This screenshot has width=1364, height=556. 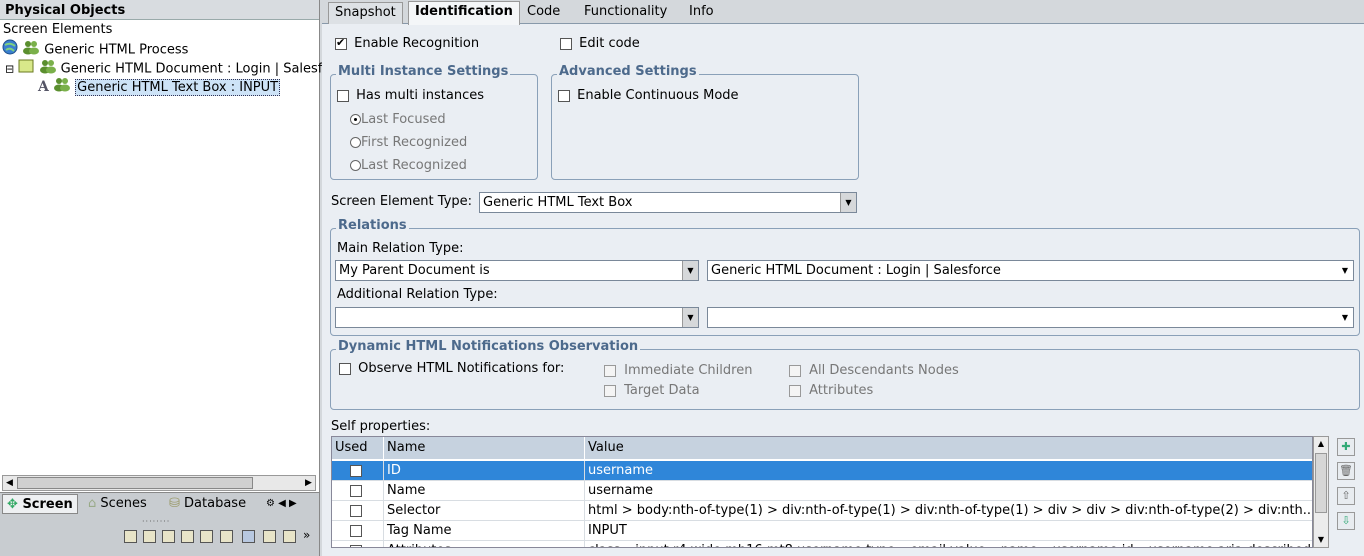 What do you see at coordinates (358, 448) in the screenshot?
I see `column-header-used: Used` at bounding box center [358, 448].